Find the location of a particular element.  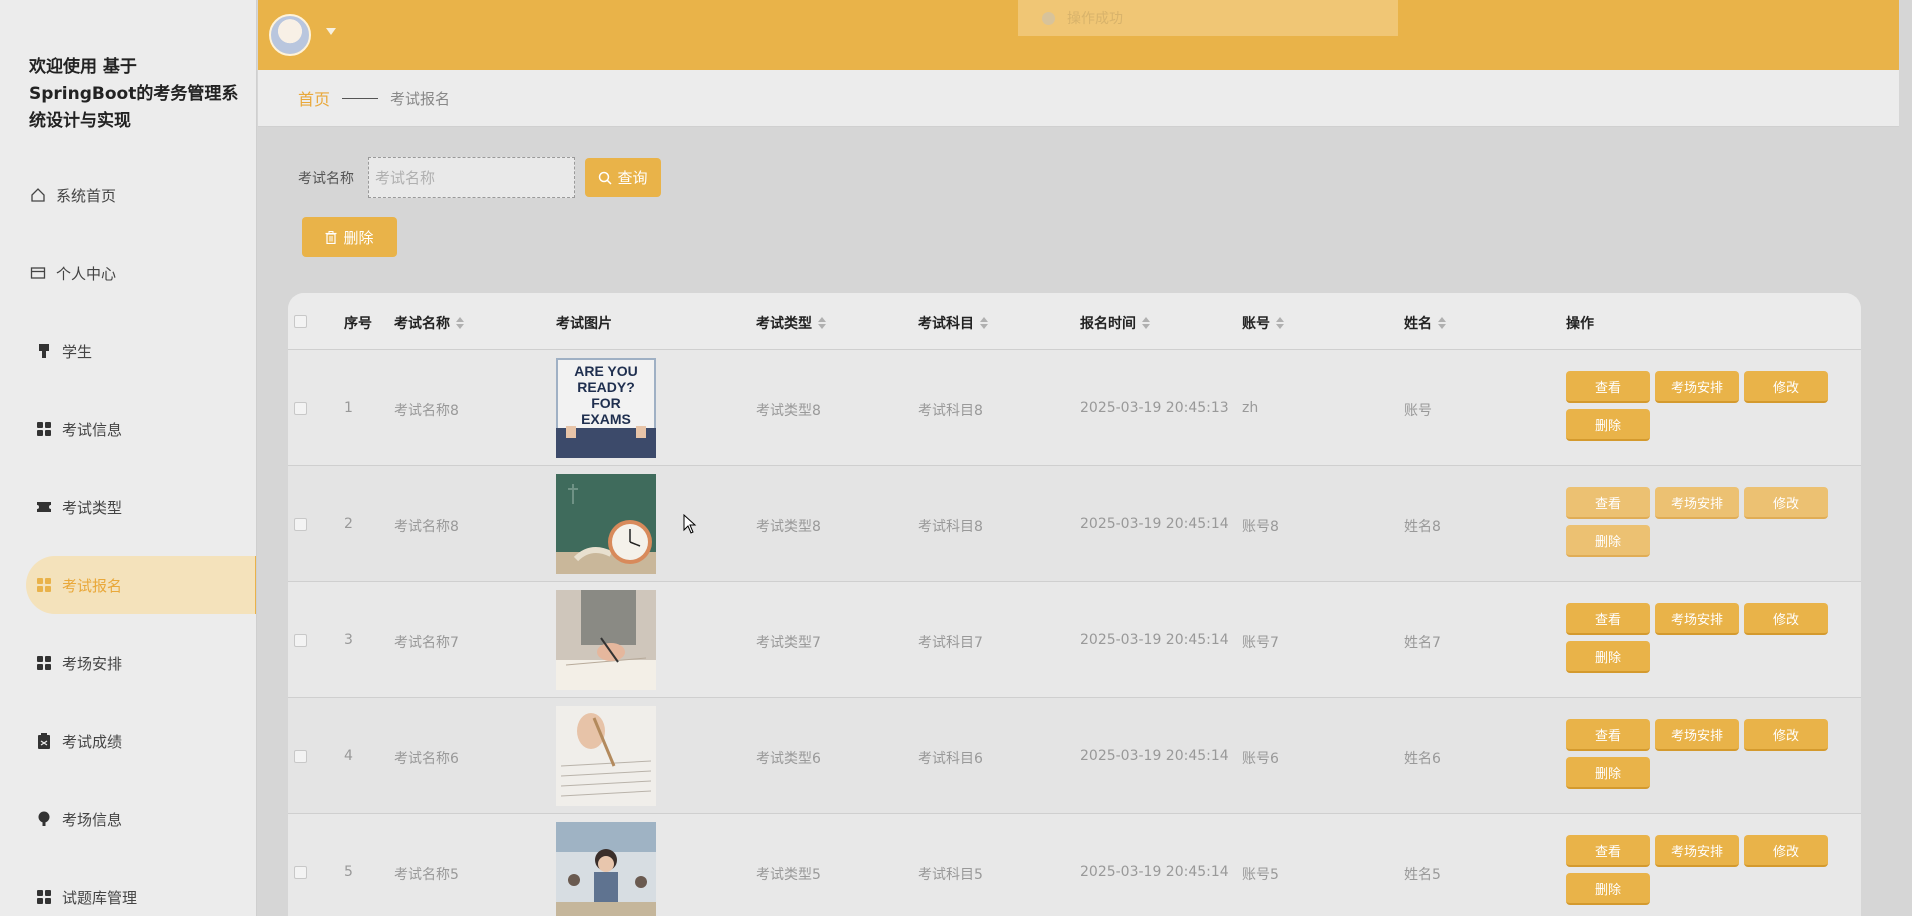

app-title: 欢迎使用 基于SpringBoot的考务管理系统设计与实现 is located at coordinates (134, 94).